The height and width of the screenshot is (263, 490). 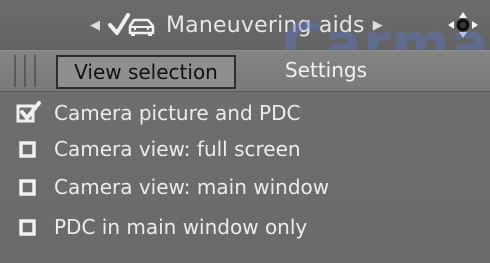 I want to click on option-label: Camera view: main window, so click(x=192, y=187).